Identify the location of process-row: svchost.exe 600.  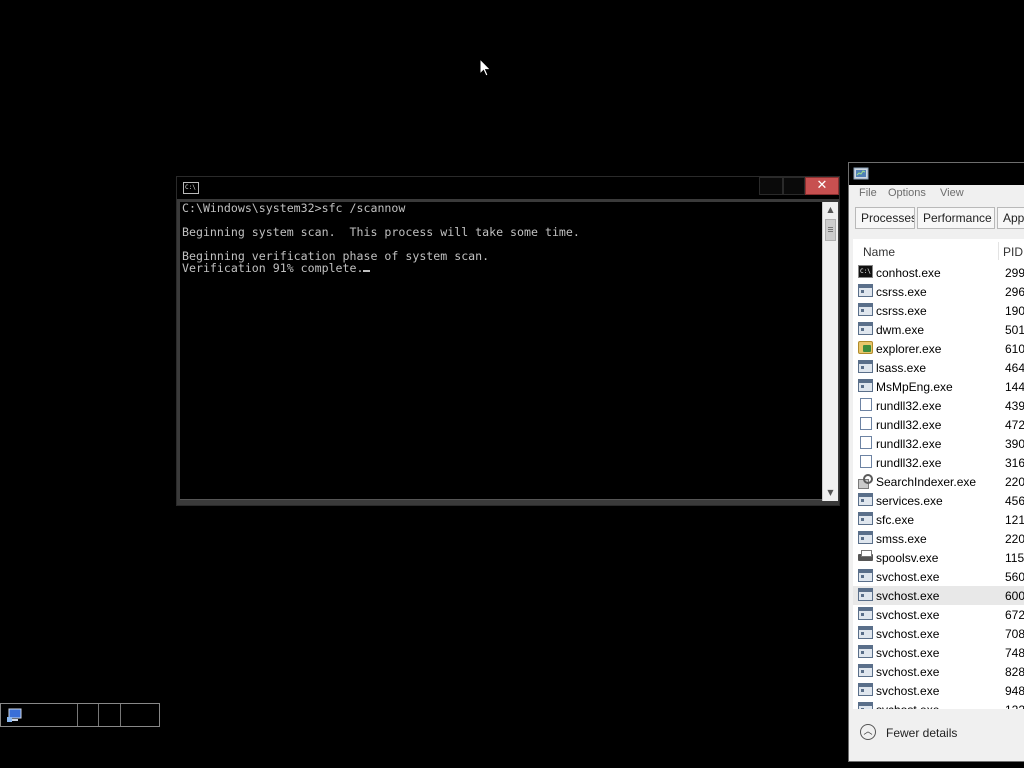
(938, 595).